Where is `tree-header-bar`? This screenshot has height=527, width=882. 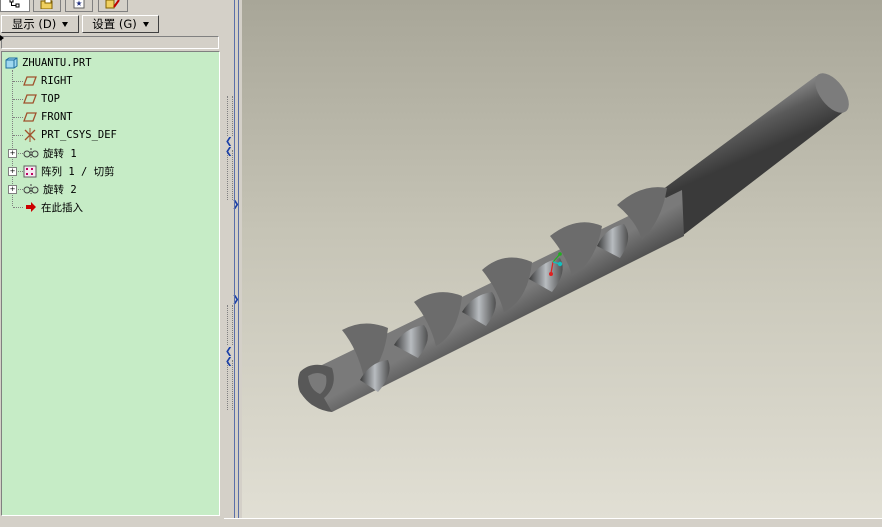 tree-header-bar is located at coordinates (110, 42).